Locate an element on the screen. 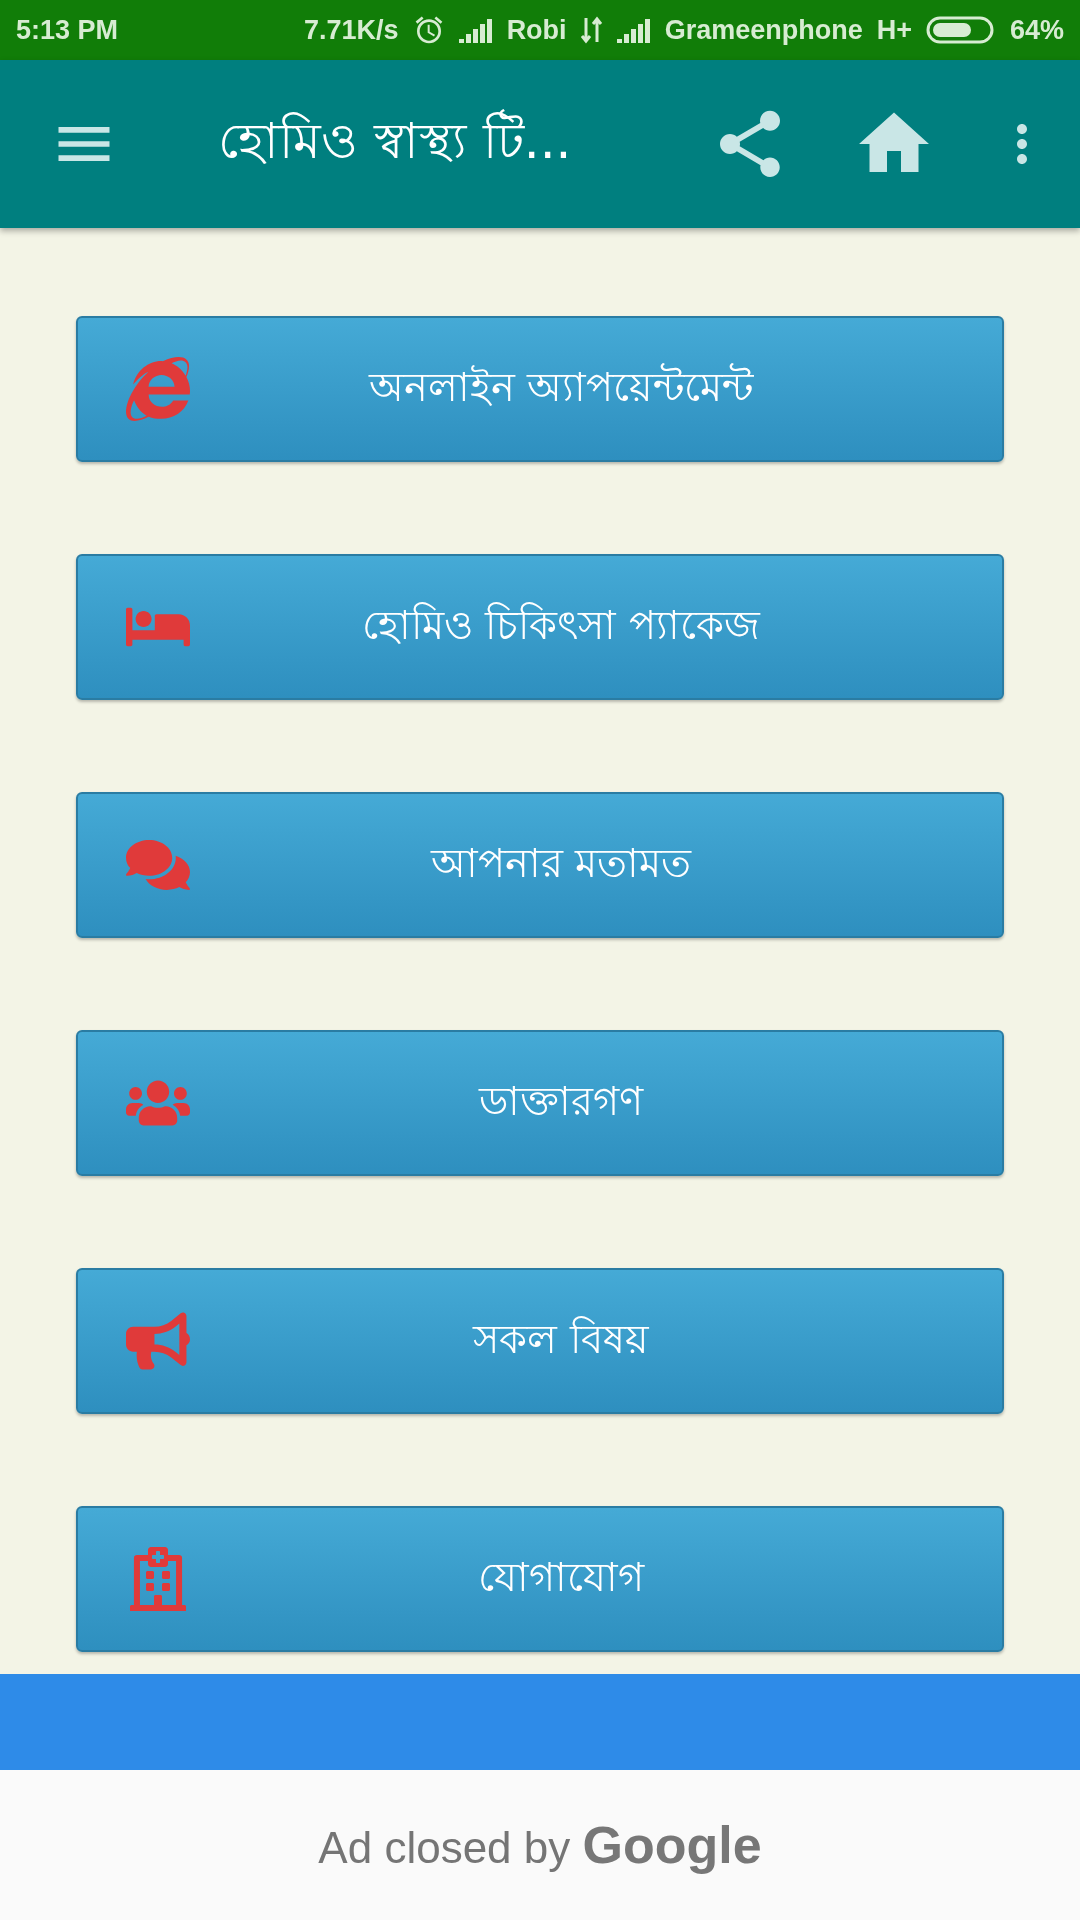  menu-button: ডাক্তারগণ is located at coordinates (540, 1103).